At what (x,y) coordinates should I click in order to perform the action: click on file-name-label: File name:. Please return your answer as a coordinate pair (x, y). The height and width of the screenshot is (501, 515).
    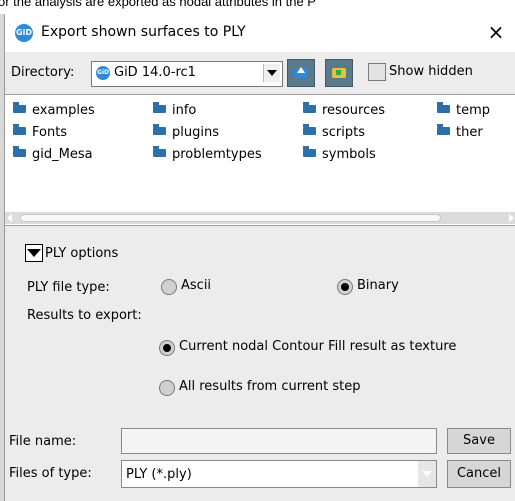
    Looking at the image, I should click on (43, 441).